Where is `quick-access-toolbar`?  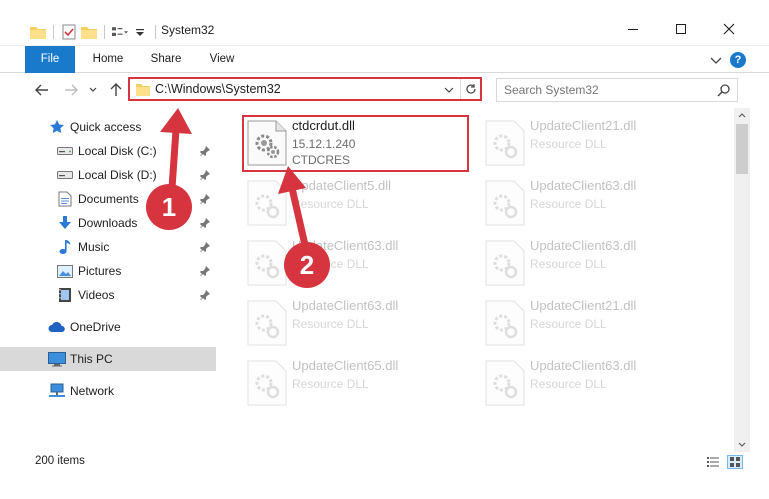
quick-access-toolbar is located at coordinates (94, 32).